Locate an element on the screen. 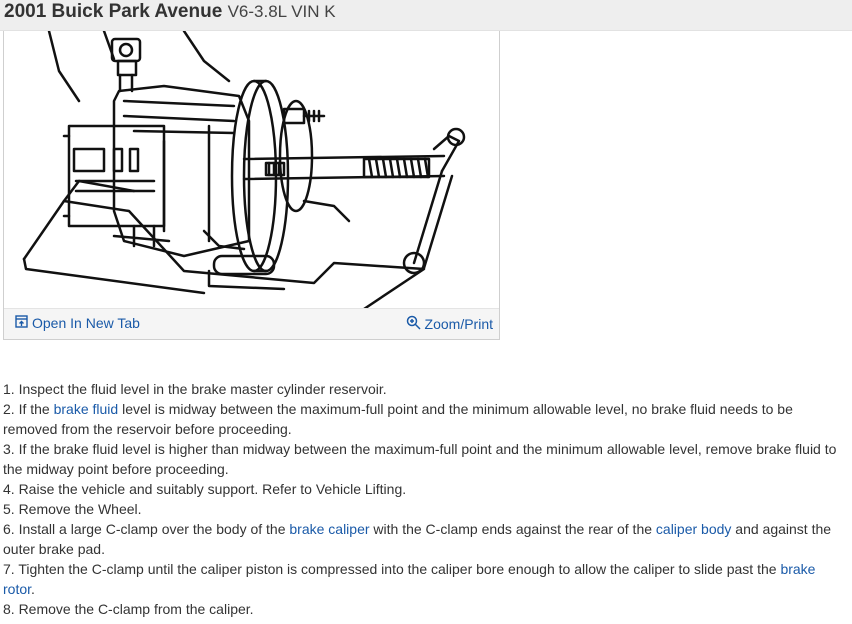  instruction-step: 5. Remove the Wheel. is located at coordinates (427, 509).